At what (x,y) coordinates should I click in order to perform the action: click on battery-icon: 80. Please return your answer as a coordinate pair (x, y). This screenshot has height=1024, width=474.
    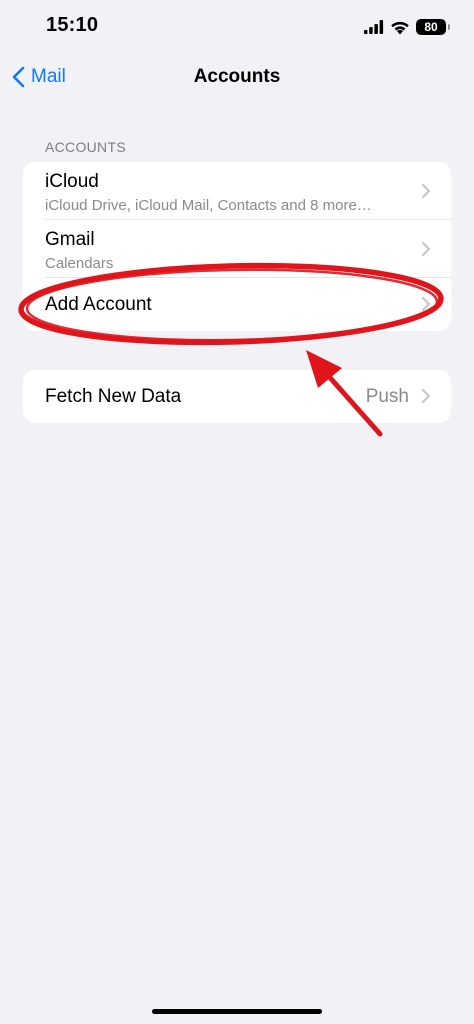
    Looking at the image, I should click on (433, 27).